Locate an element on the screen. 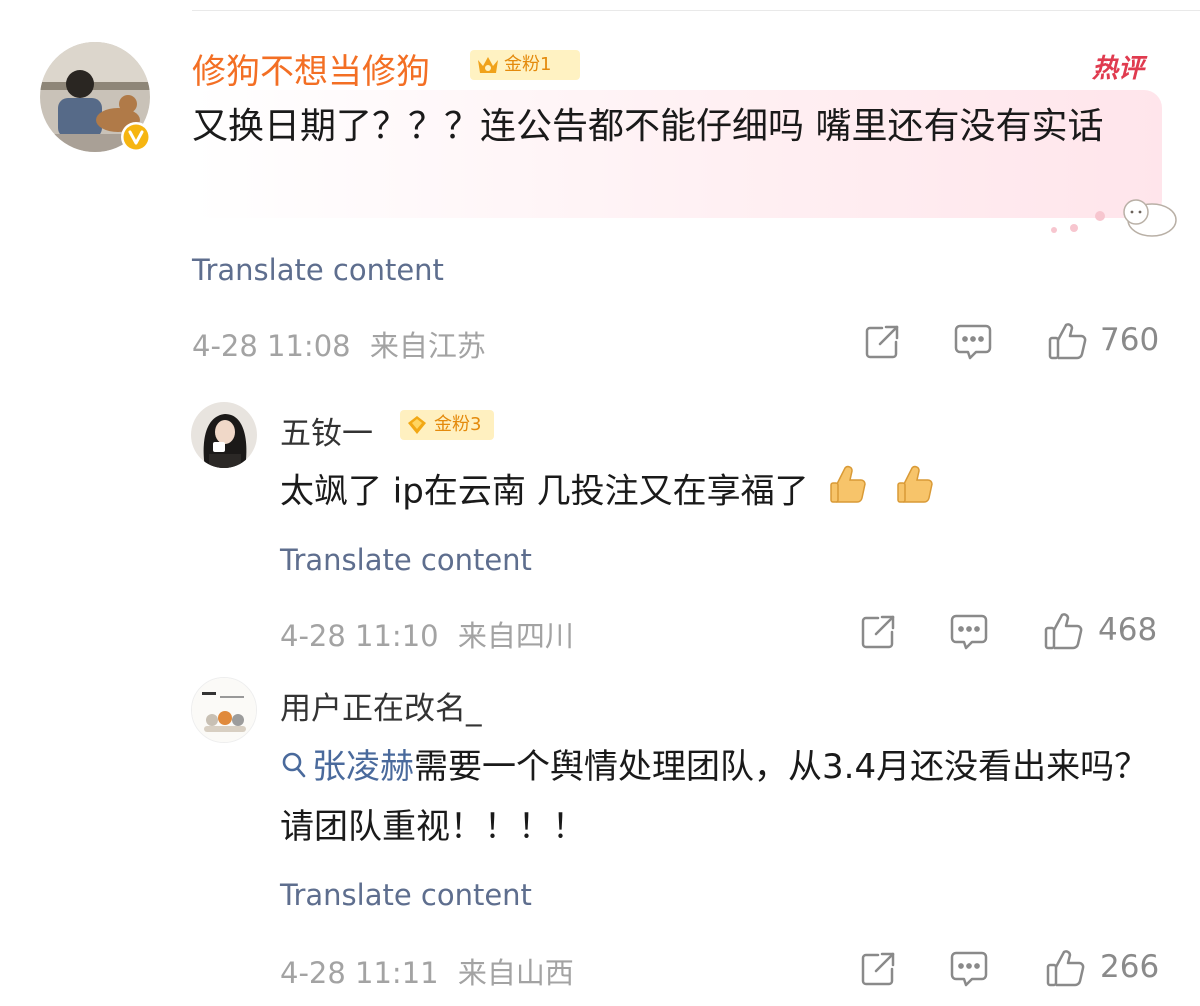  like-count: 266 is located at coordinates (1130, 967).